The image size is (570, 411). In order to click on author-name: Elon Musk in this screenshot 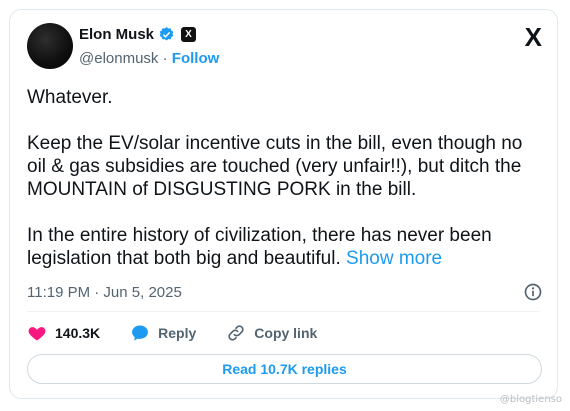, I will do `click(116, 34)`.